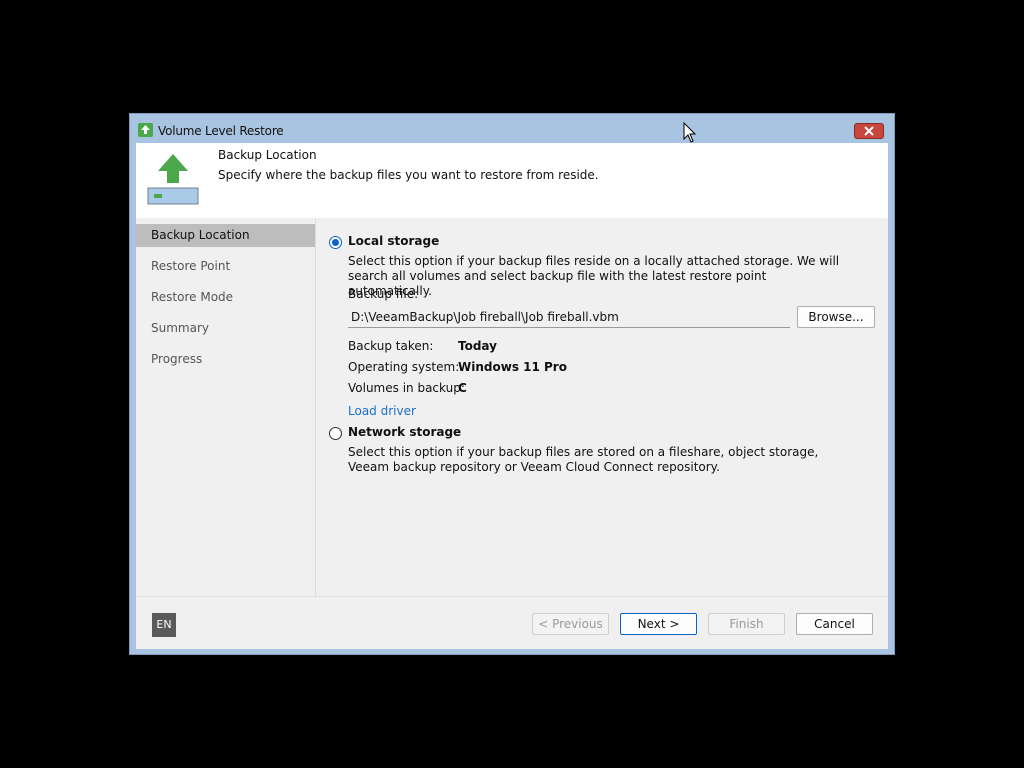 The image size is (1024, 768). What do you see at coordinates (164, 625) in the screenshot?
I see `language-indicator: EN` at bounding box center [164, 625].